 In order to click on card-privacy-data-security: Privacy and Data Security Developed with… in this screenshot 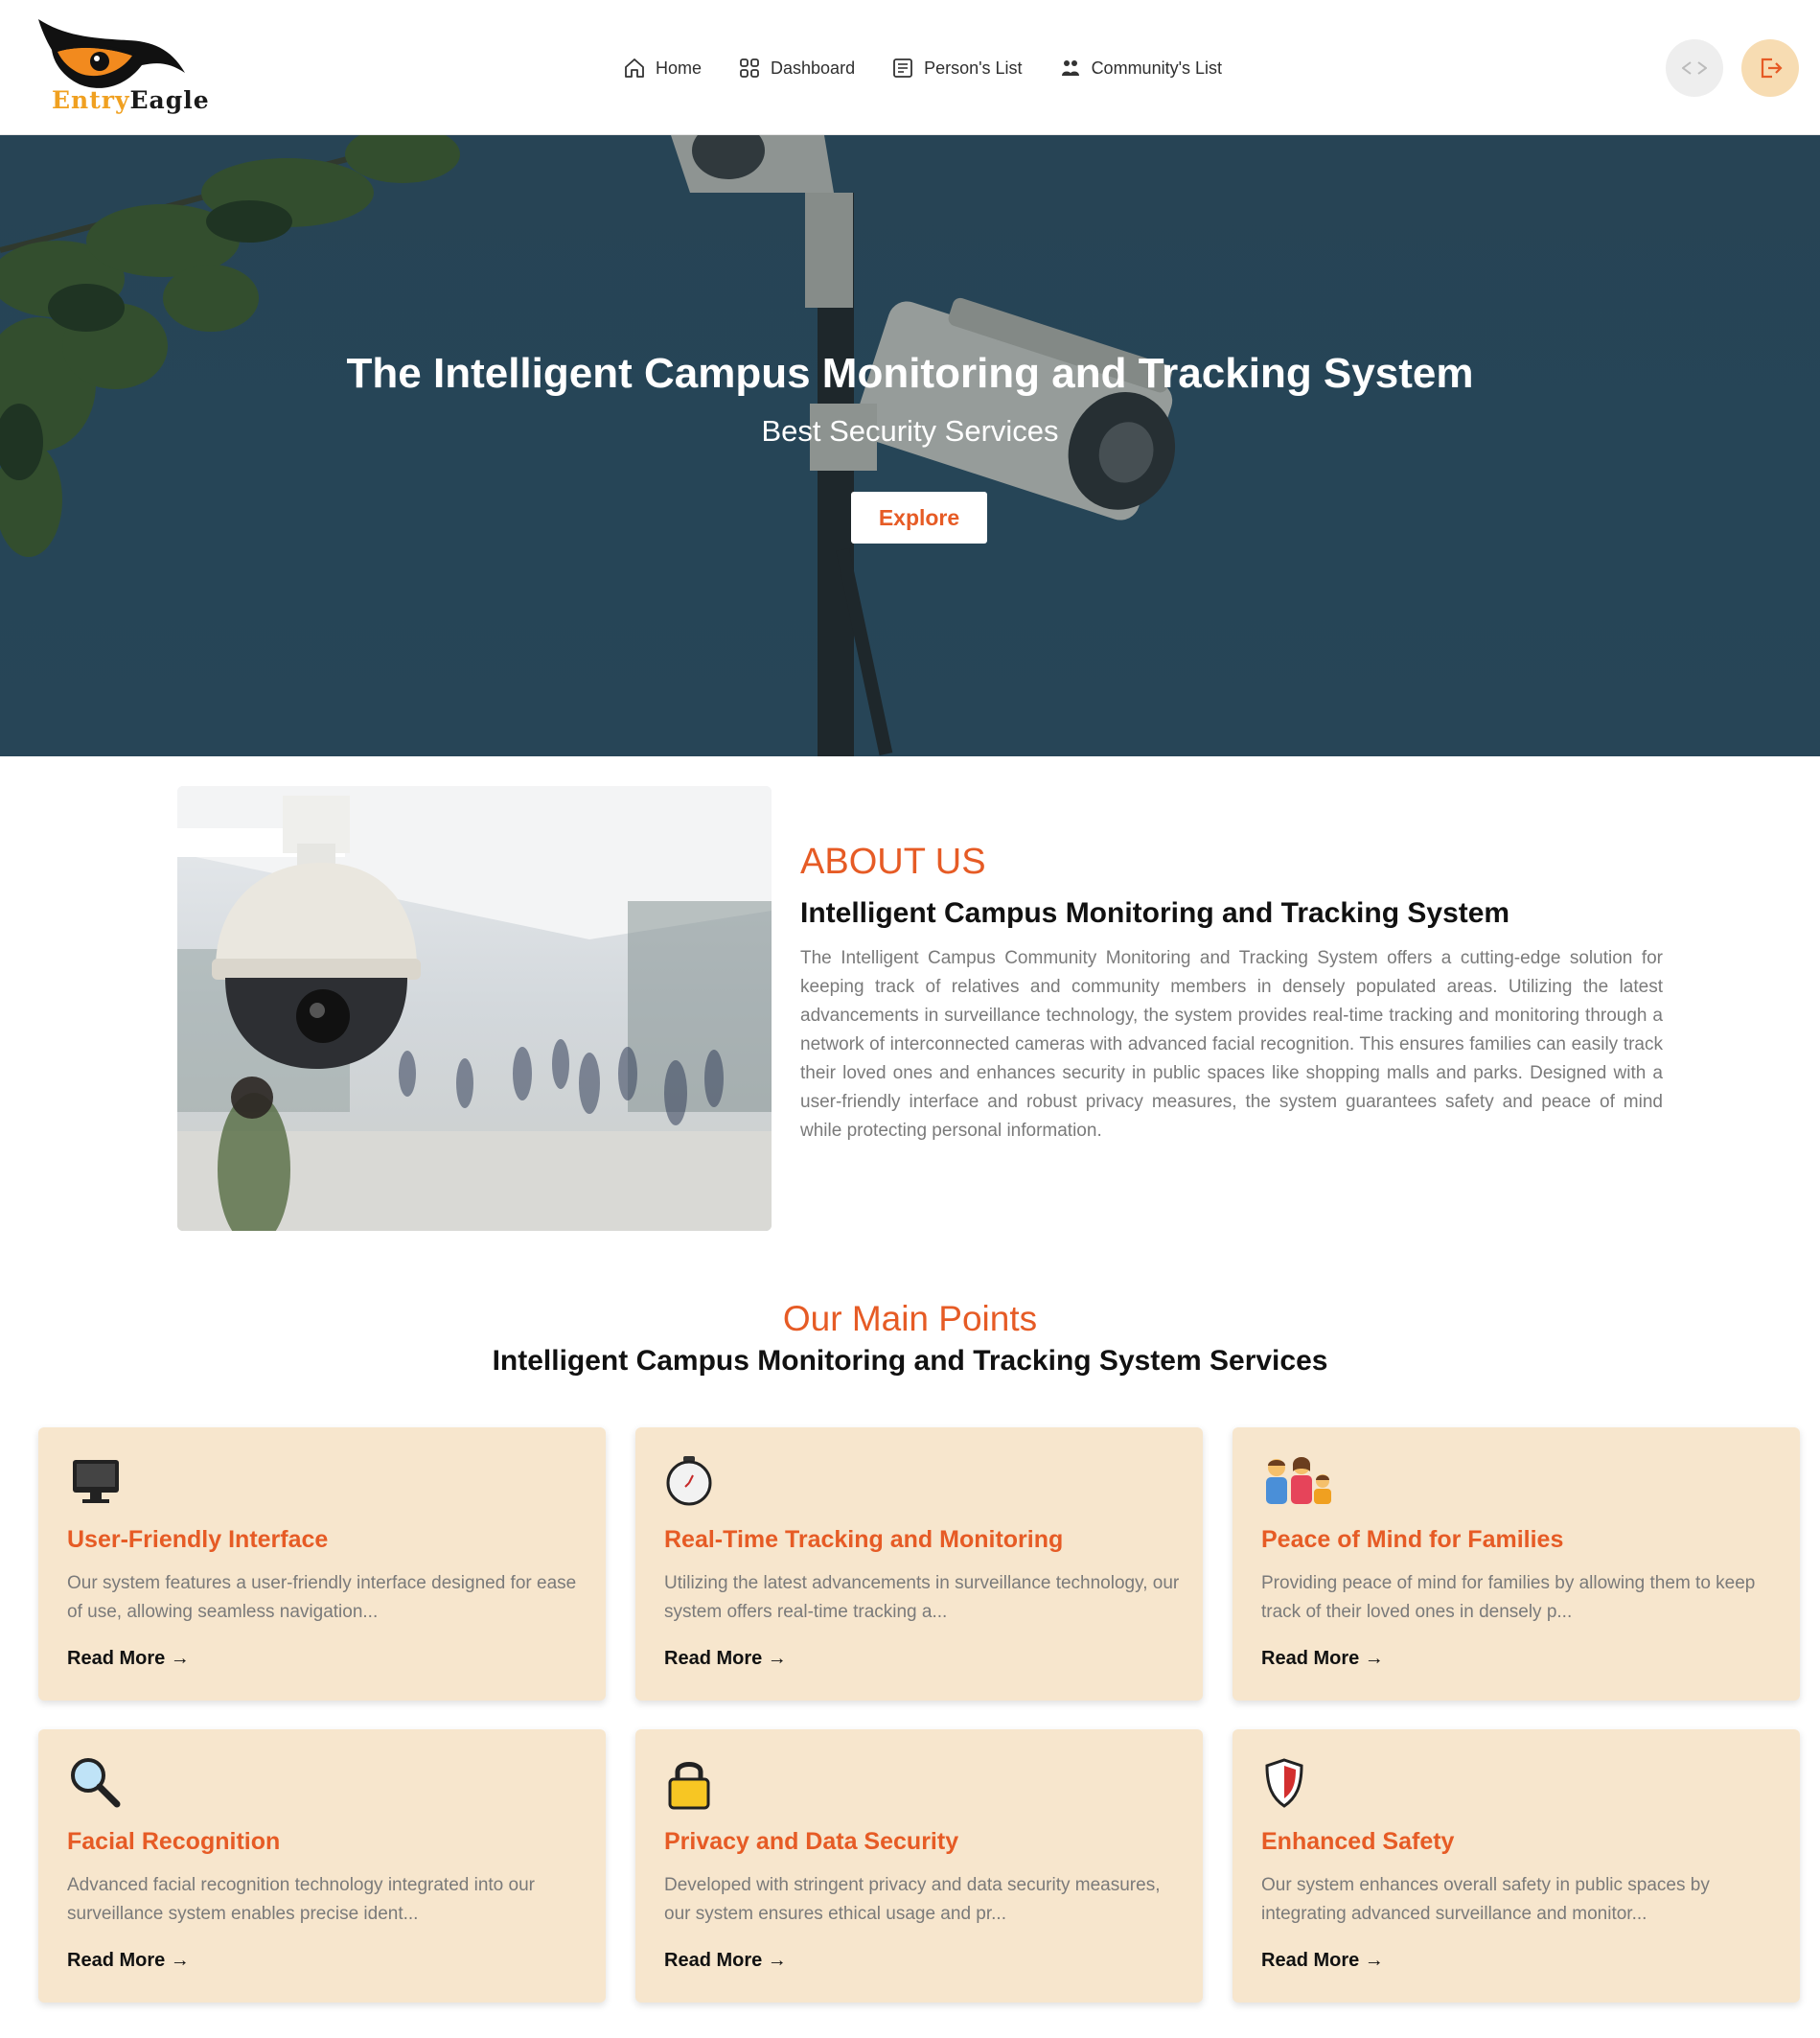, I will do `click(919, 1866)`.